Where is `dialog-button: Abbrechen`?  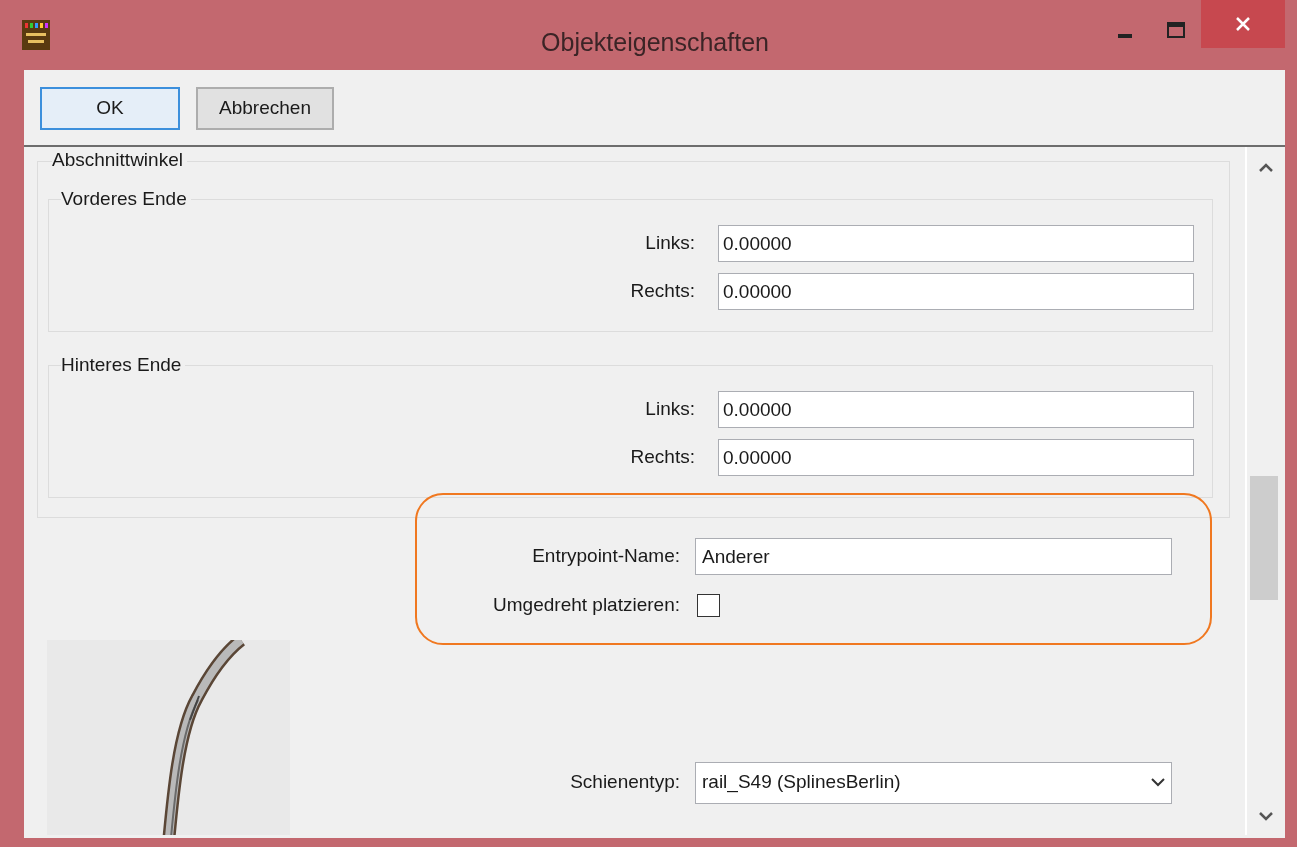
dialog-button: Abbrechen is located at coordinates (265, 108).